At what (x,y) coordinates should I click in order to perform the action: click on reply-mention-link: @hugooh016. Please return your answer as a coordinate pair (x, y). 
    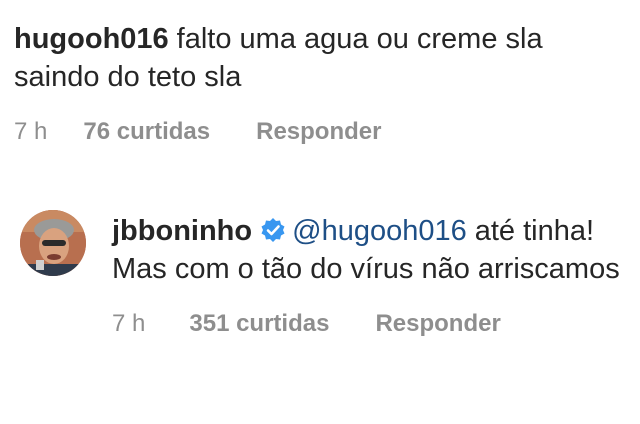
    Looking at the image, I should click on (379, 231).